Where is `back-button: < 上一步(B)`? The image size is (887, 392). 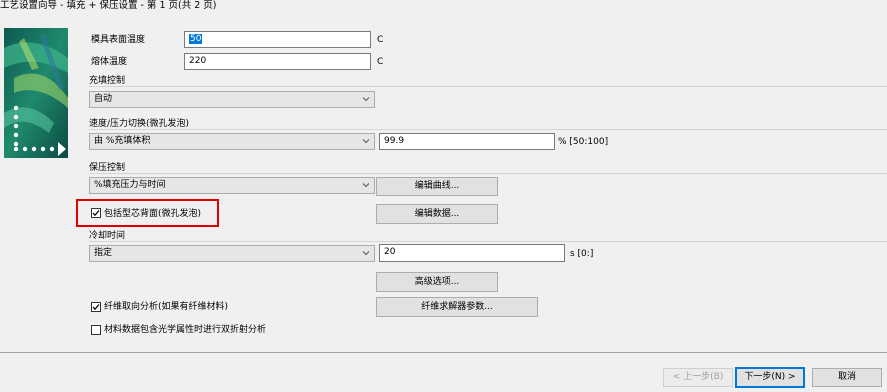 back-button: < 上一步(B) is located at coordinates (698, 377).